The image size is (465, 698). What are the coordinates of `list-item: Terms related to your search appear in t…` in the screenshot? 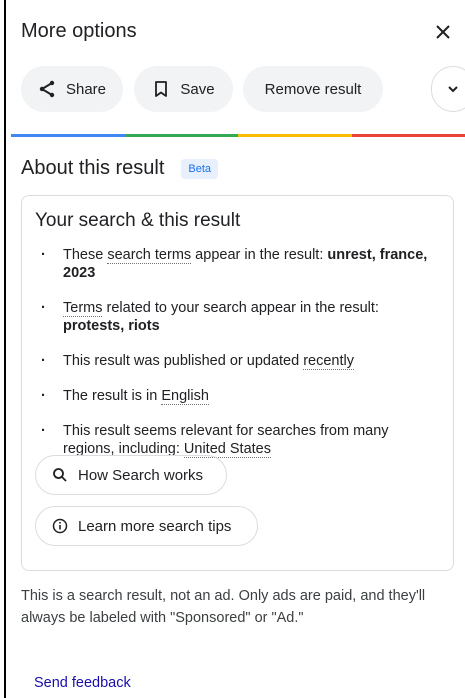 It's located at (237, 317).